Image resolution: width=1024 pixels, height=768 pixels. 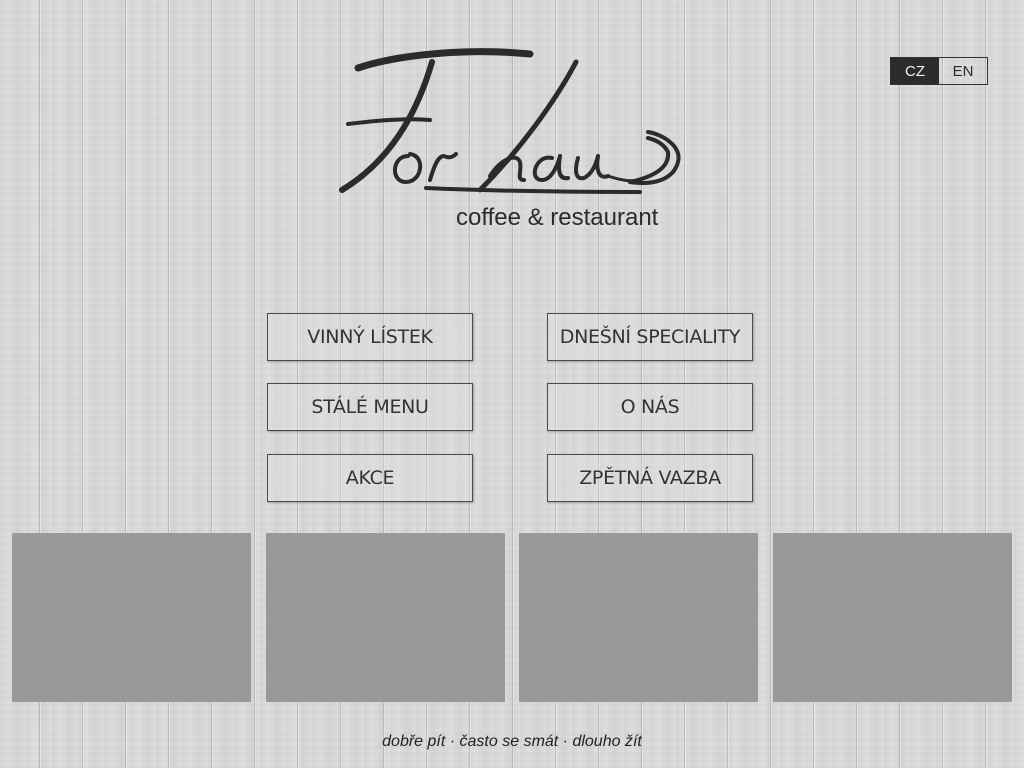 I want to click on menu-button-standard-menu: STÁLÉ MENU, so click(x=370, y=407).